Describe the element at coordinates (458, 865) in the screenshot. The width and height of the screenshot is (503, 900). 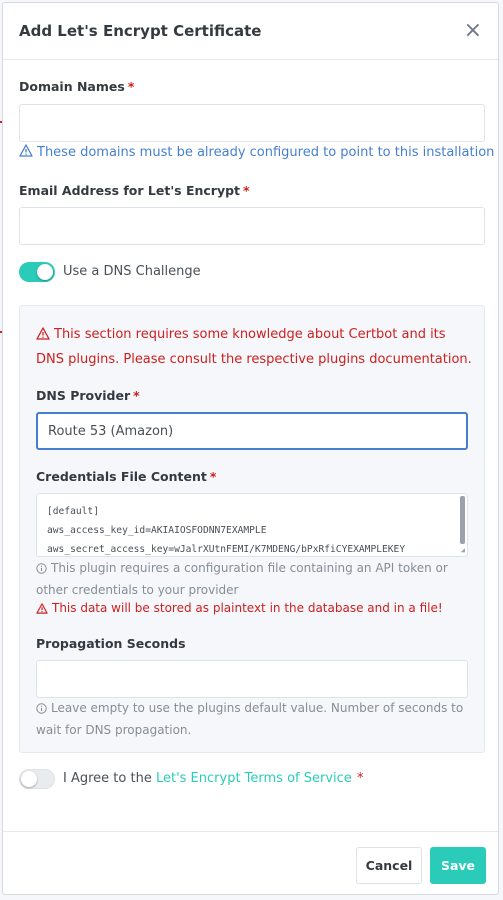
I see `save-button: Save` at that location.